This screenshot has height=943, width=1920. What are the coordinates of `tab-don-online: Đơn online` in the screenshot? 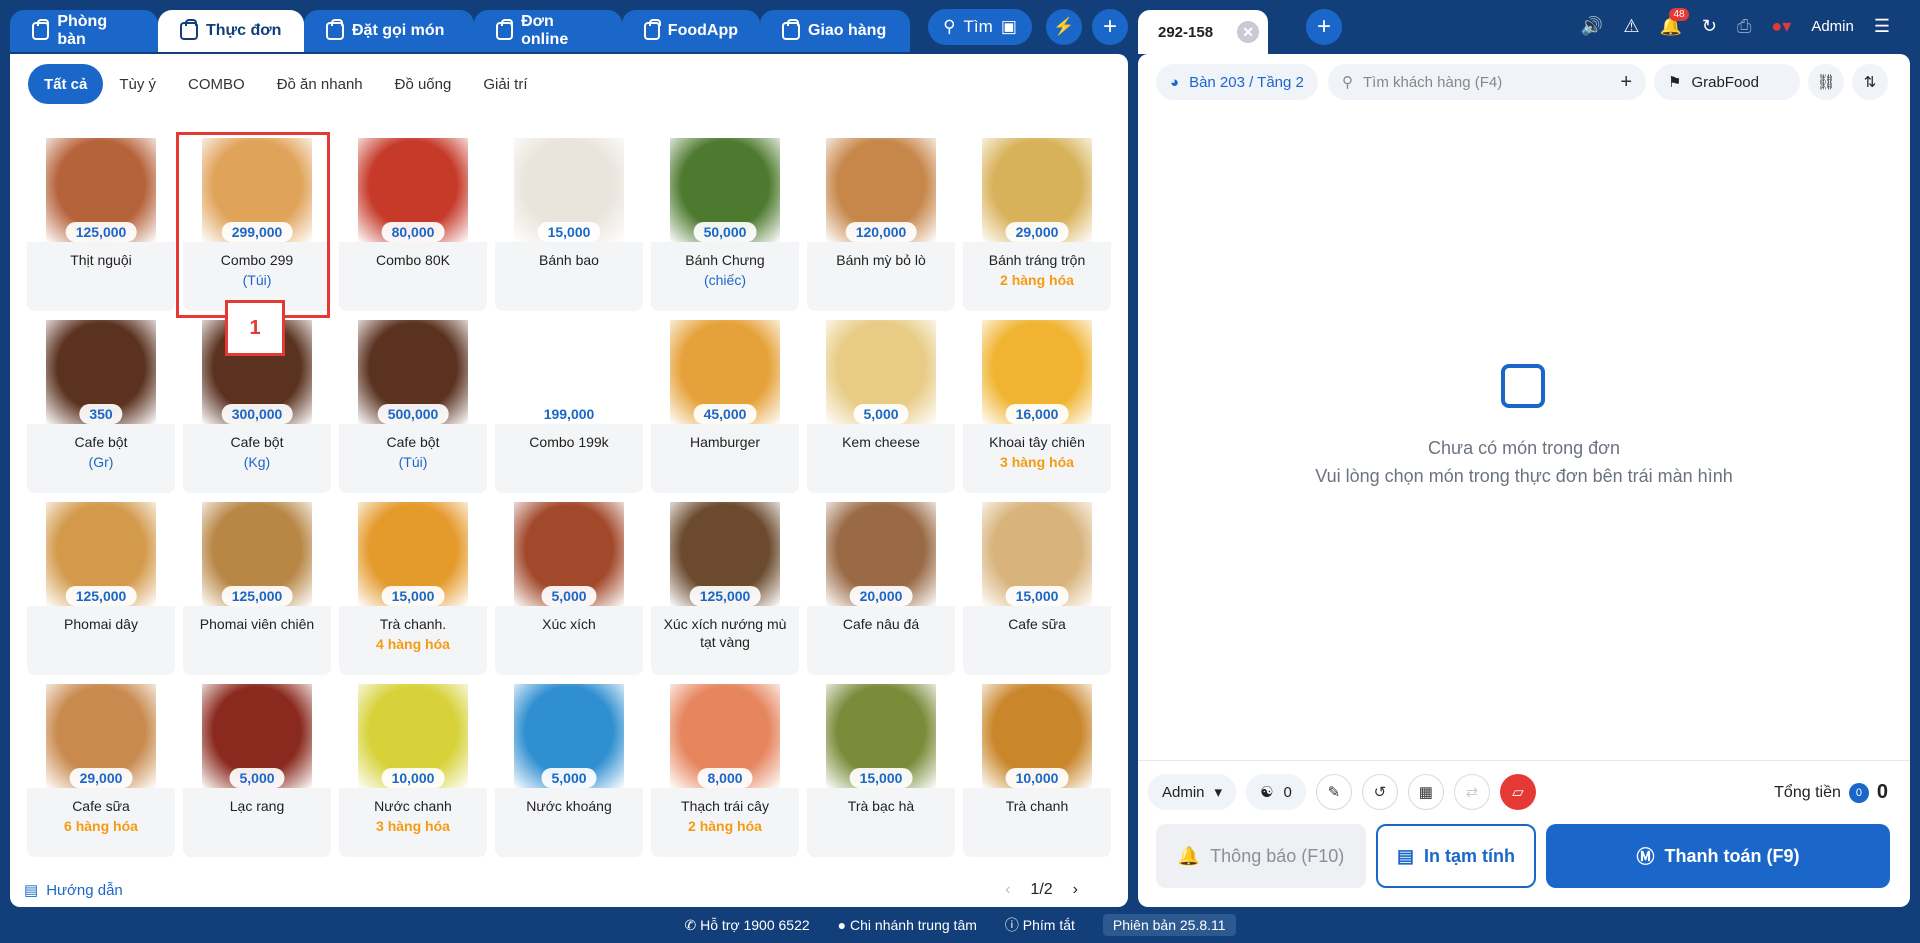 It's located at (548, 31).